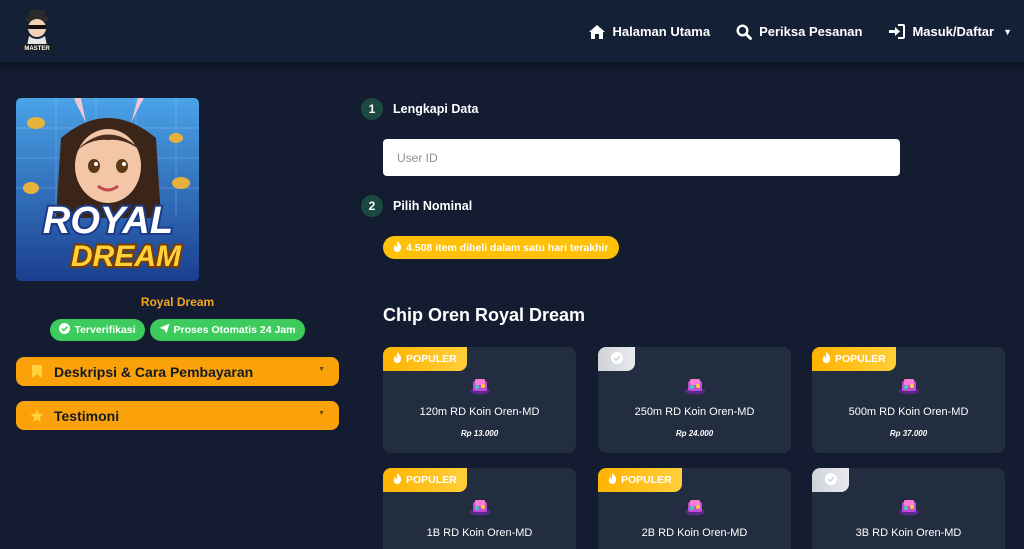  What do you see at coordinates (479, 400) in the screenshot?
I see `product-card: POPULER 120m RD Koin Oren-MD Rp 13.000` at bounding box center [479, 400].